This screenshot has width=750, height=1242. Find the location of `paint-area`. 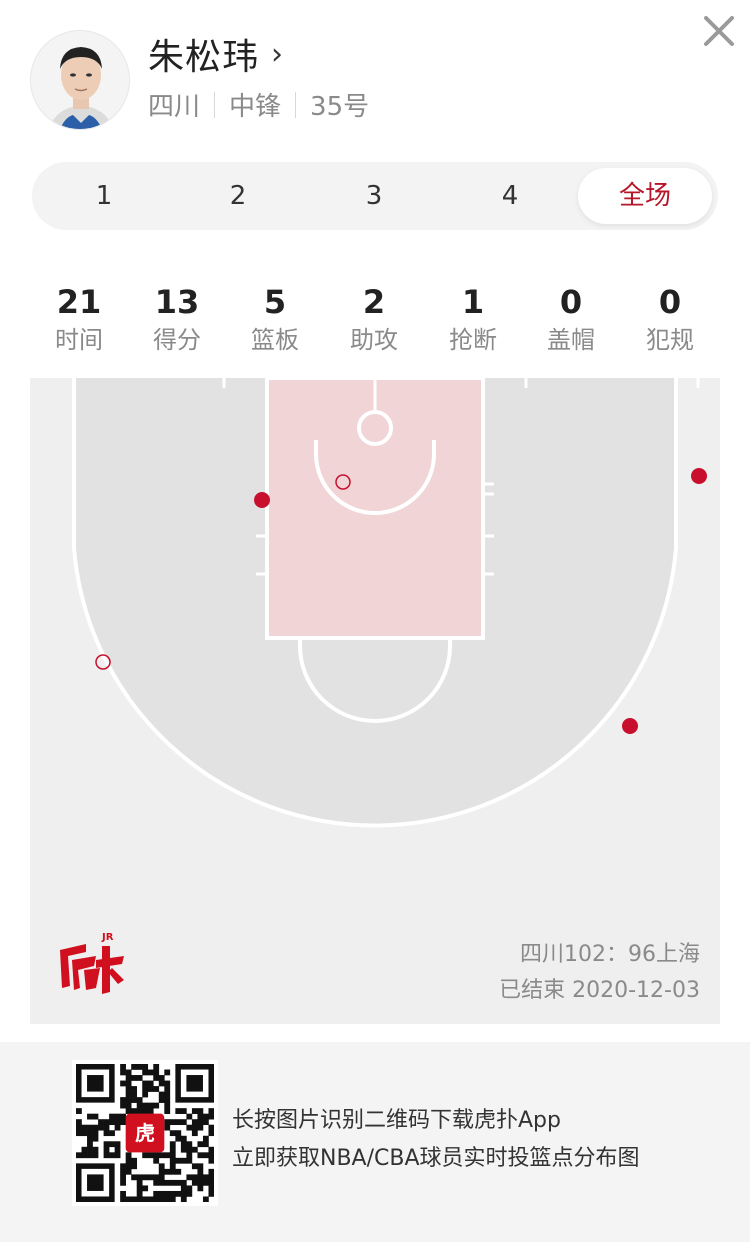

paint-area is located at coordinates (375, 509).